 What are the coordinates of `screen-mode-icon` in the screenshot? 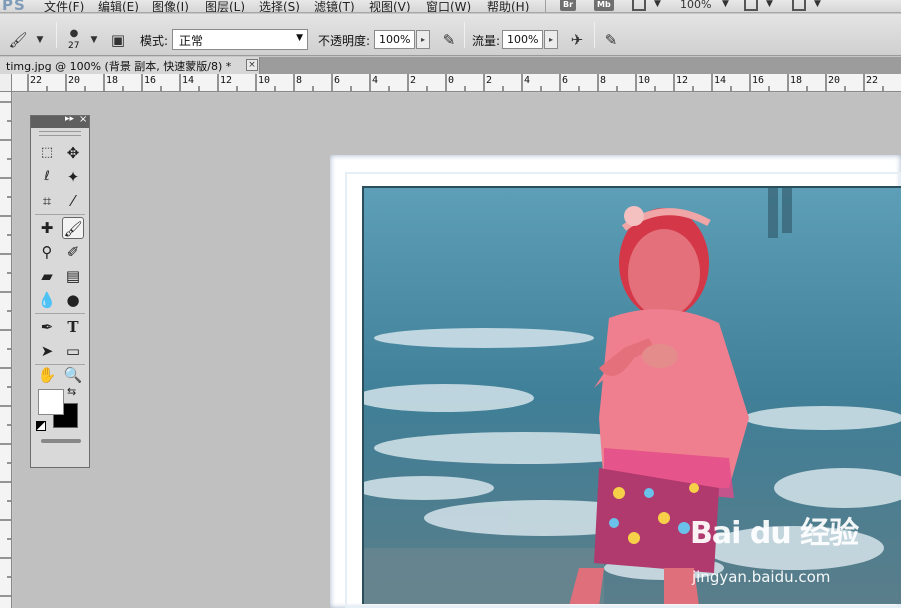 It's located at (799, 5).